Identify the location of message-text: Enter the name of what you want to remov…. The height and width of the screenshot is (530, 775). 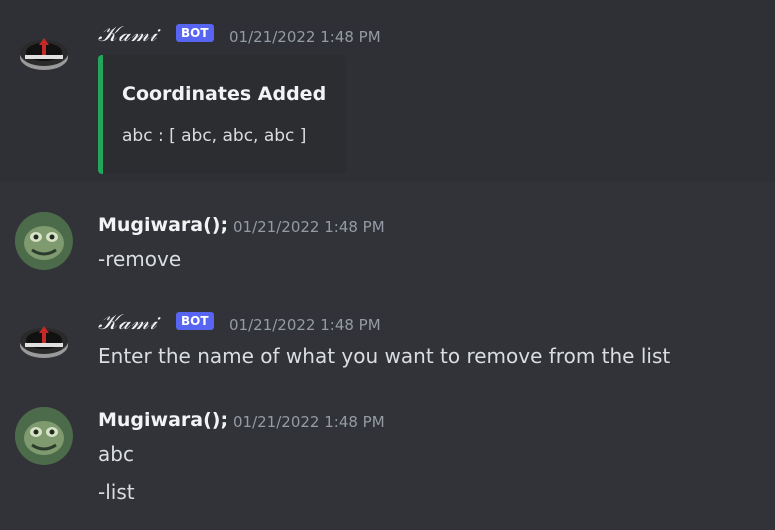
(384, 356).